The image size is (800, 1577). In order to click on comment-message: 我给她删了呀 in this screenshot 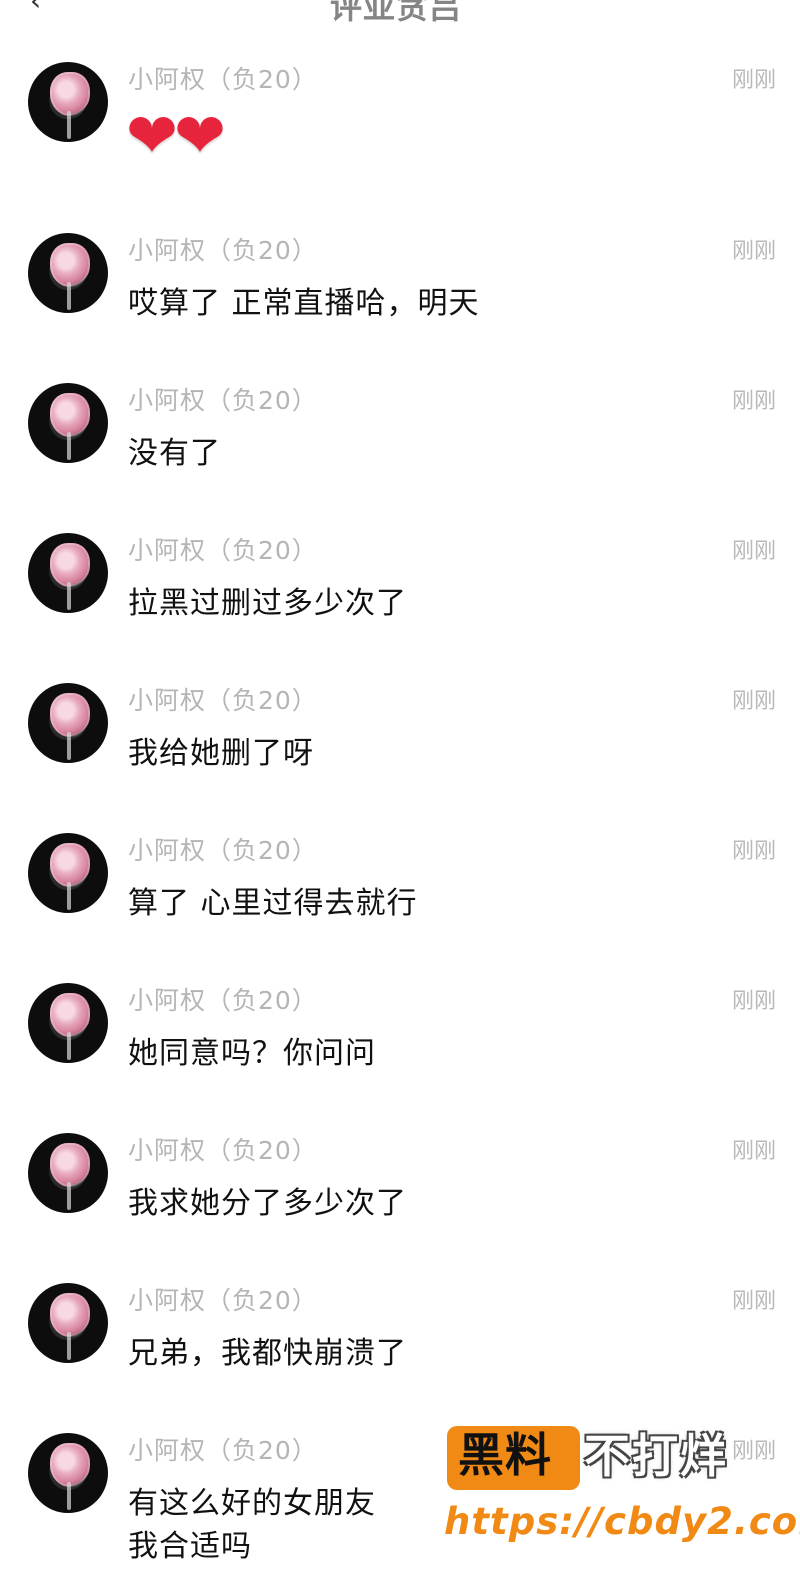, I will do `click(221, 753)`.